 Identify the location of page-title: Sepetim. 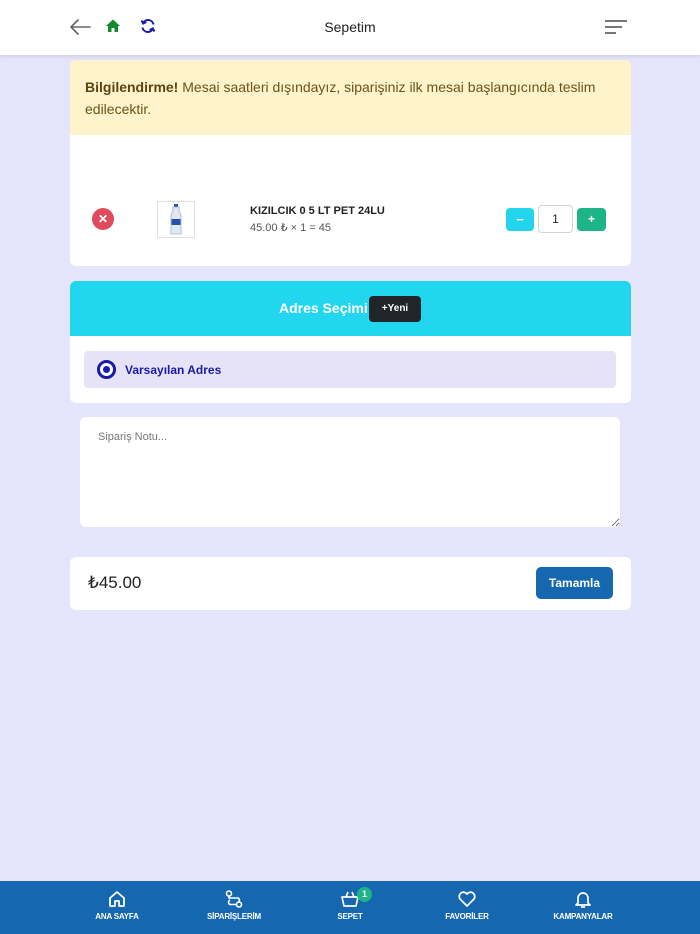
(350, 27).